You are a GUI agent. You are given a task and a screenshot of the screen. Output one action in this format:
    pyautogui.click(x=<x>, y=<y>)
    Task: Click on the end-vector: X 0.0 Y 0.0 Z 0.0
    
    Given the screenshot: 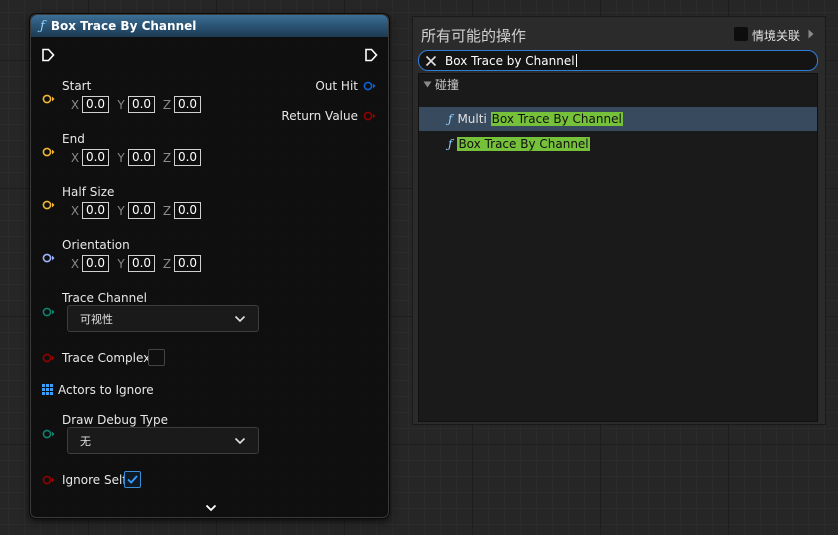 What is the action you would take?
    pyautogui.click(x=139, y=157)
    